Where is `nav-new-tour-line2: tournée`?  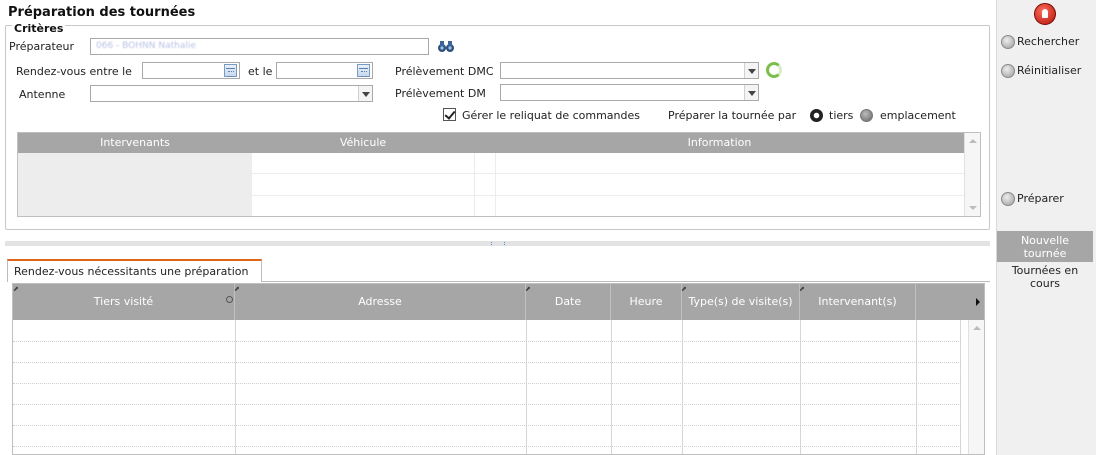
nav-new-tour-line2: tournée is located at coordinates (1045, 253).